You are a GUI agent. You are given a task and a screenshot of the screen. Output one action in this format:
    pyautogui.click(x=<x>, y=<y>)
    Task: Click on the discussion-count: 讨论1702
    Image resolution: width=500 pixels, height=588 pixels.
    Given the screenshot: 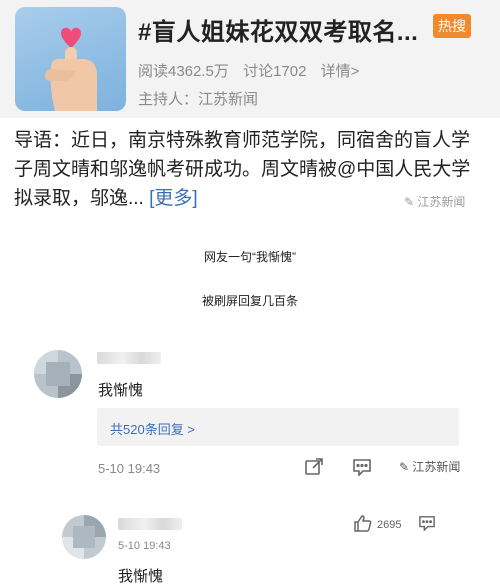 What is the action you would take?
    pyautogui.click(x=275, y=71)
    